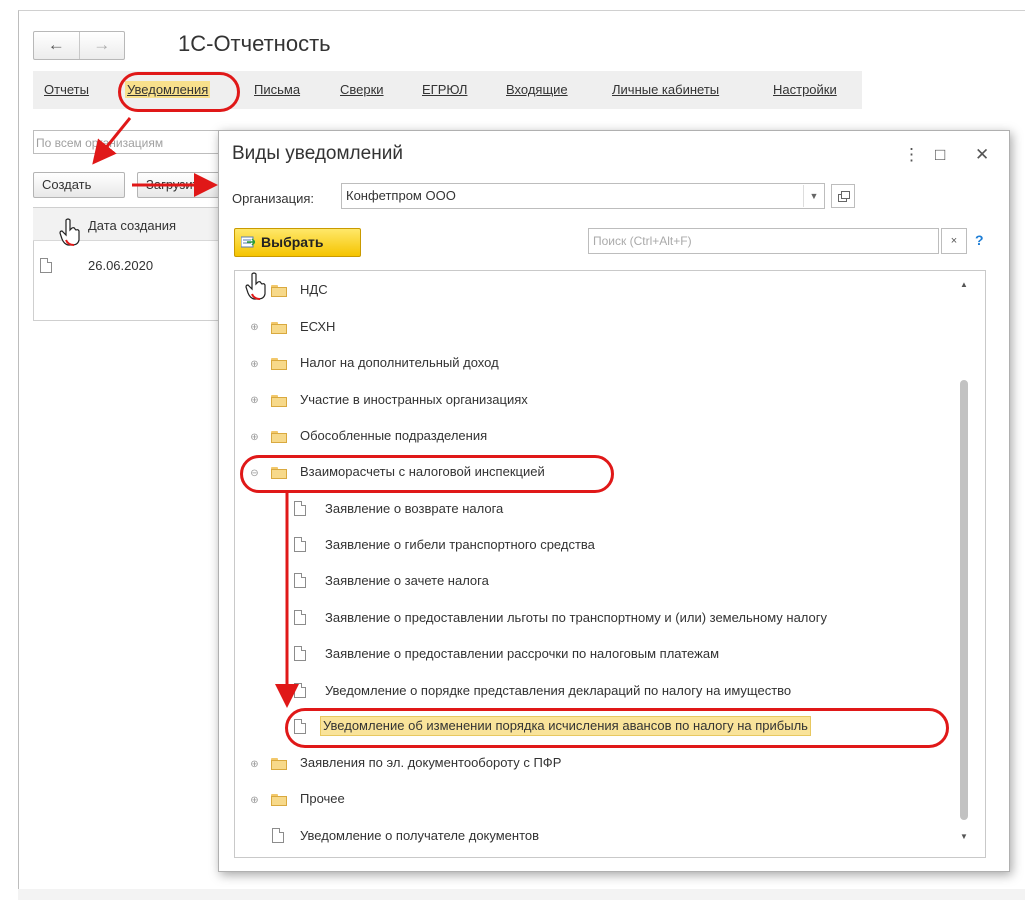 The image size is (1025, 900). I want to click on arrow-to-create, so click(112, 141).